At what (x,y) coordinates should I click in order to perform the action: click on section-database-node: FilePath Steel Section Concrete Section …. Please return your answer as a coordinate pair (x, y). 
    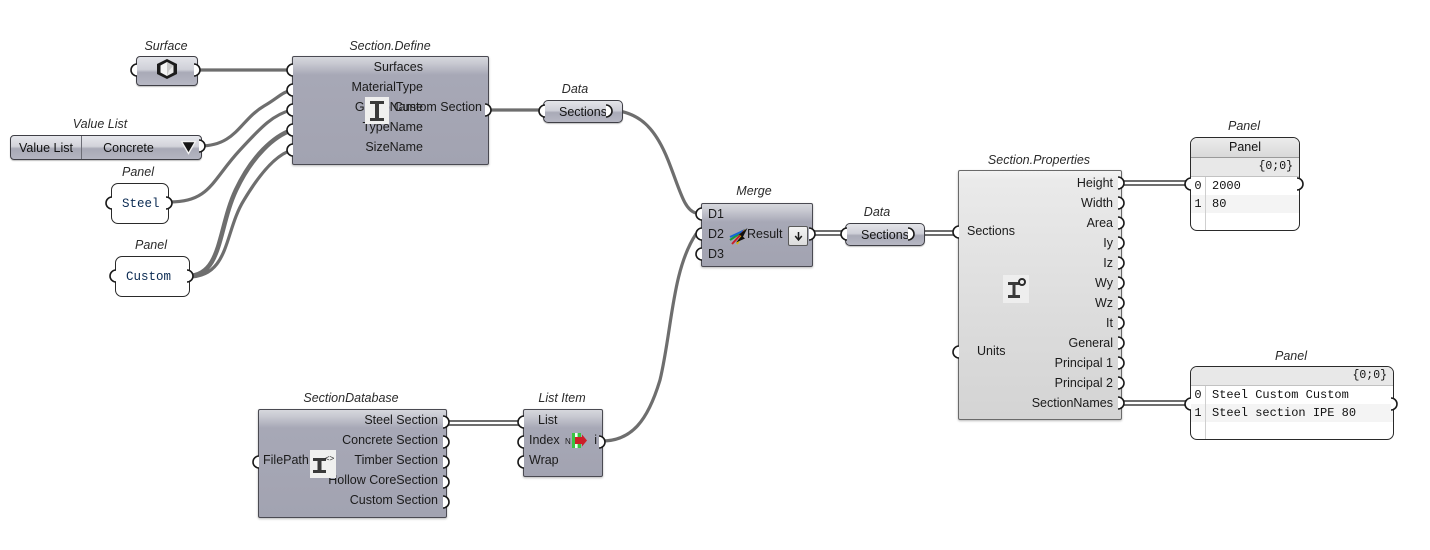
    Looking at the image, I should click on (352, 463).